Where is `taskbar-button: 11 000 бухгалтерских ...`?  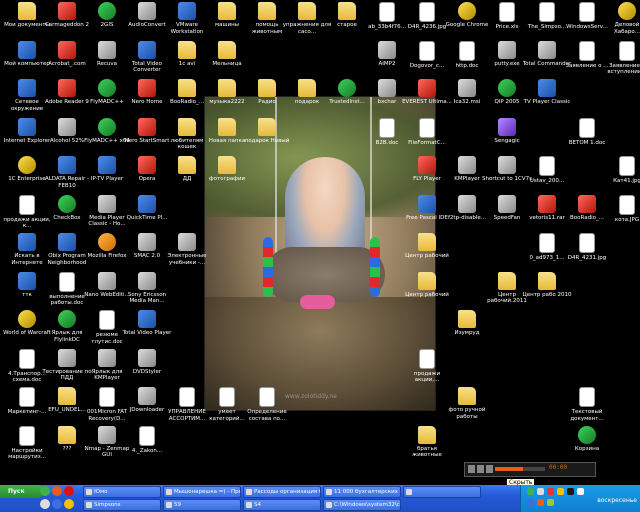
taskbar-button: 11 000 бухгалтерских ... is located at coordinates (362, 492).